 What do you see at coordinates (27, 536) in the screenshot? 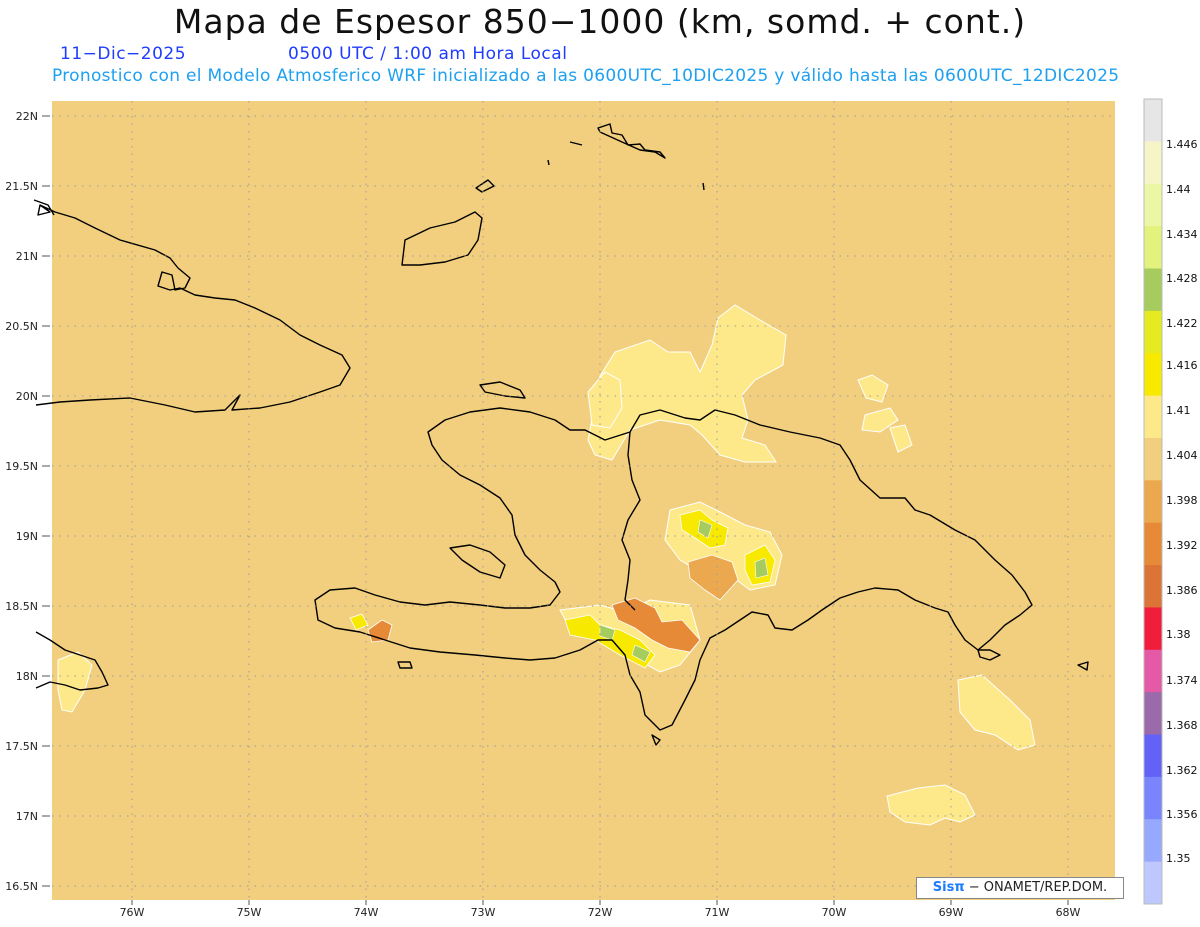
I see `lat-label: 19N` at bounding box center [27, 536].